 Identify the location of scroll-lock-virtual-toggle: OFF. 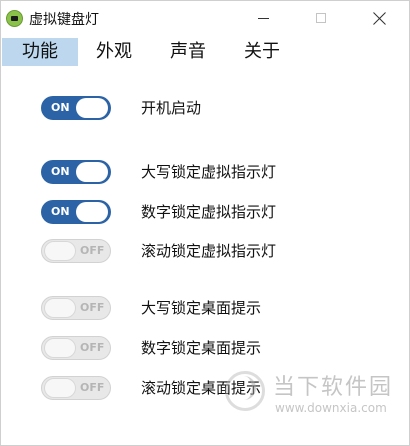
(76, 251).